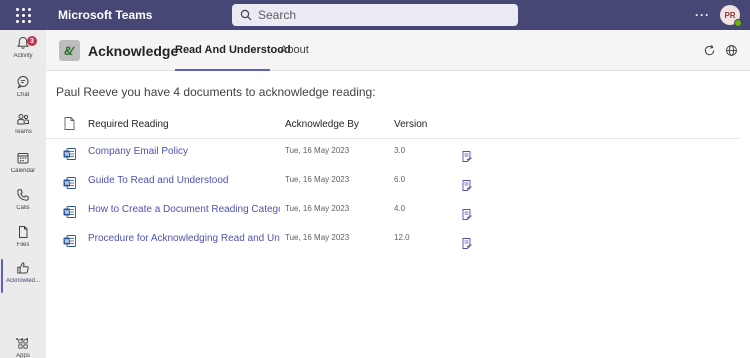 Image resolution: width=750 pixels, height=358 pixels. What do you see at coordinates (378, 15) in the screenshot?
I see `search-input` at bounding box center [378, 15].